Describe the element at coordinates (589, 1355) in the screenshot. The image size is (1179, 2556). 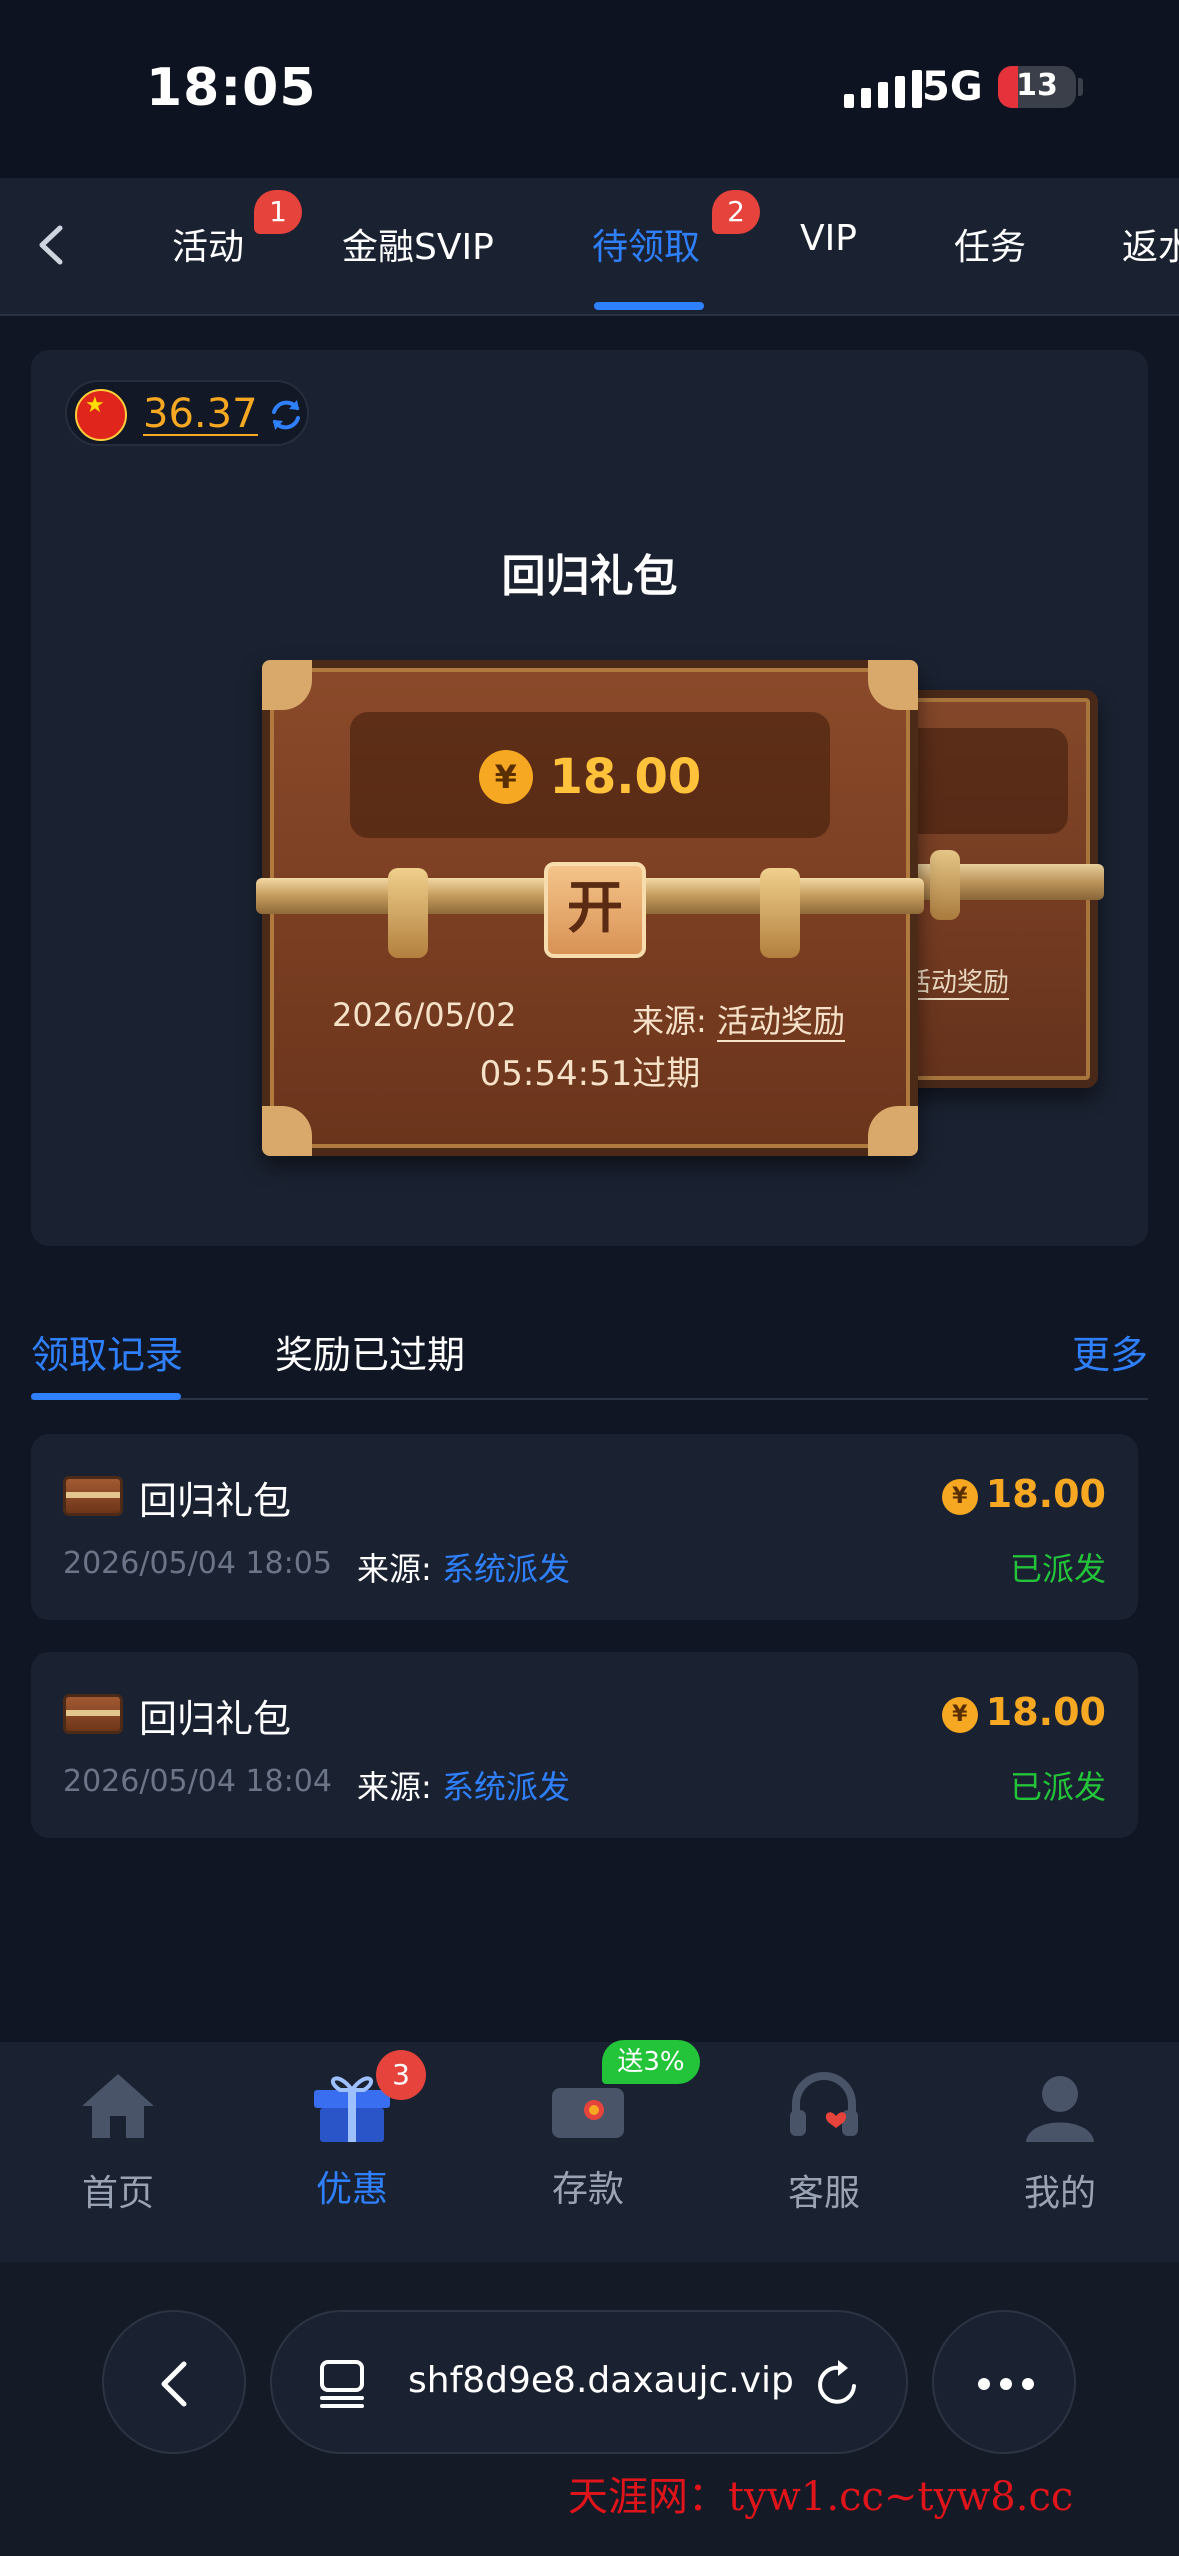
I see `records-tabs: 领取记录 奖励已过期 更多` at that location.